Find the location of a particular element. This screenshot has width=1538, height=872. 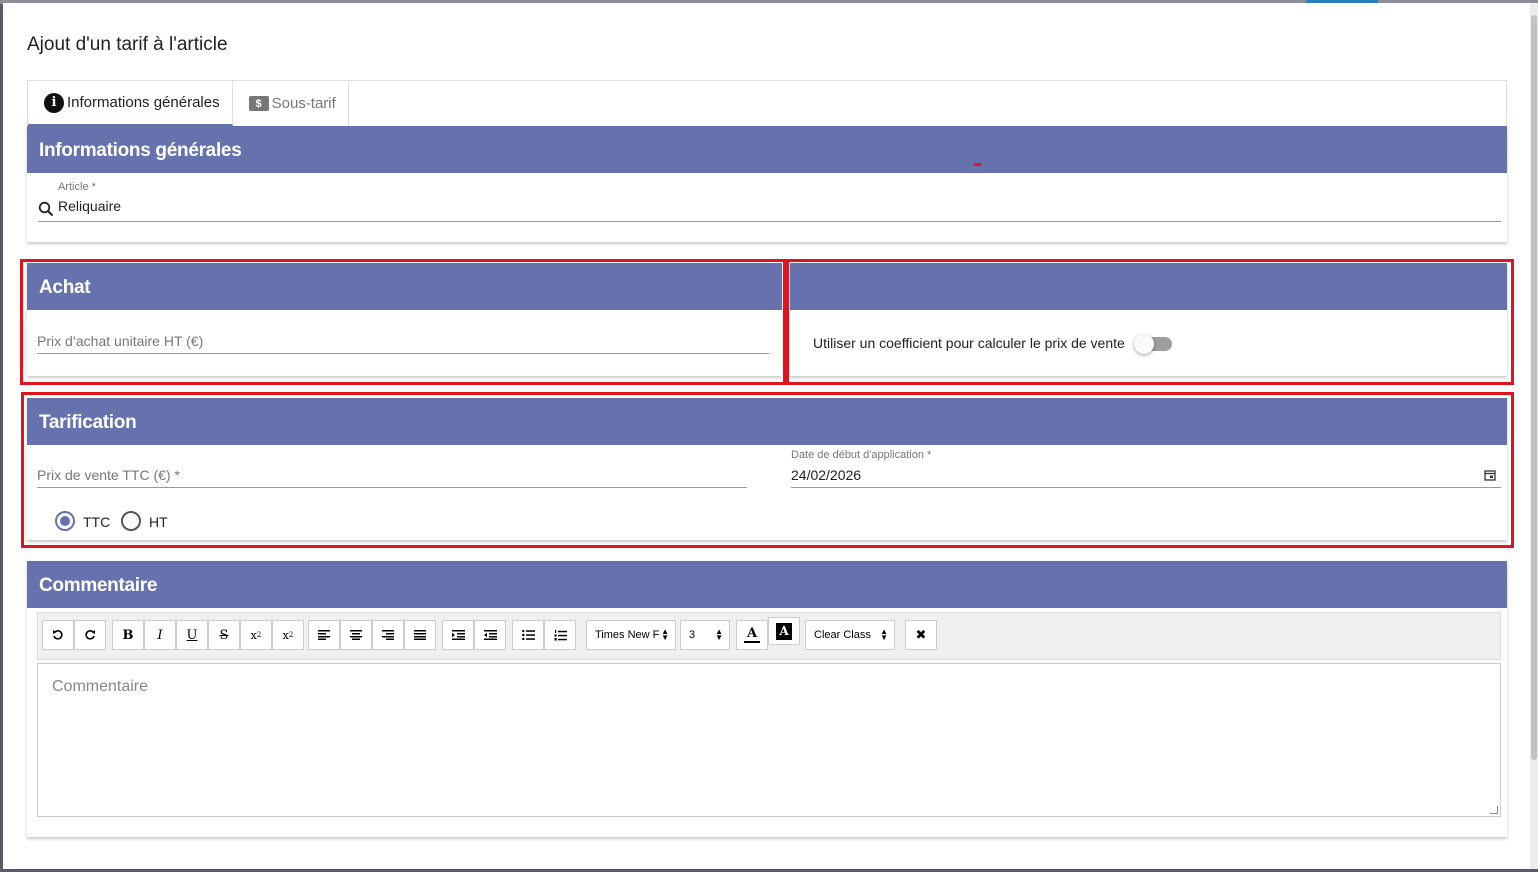

scrollbar is located at coordinates (1534, 436).